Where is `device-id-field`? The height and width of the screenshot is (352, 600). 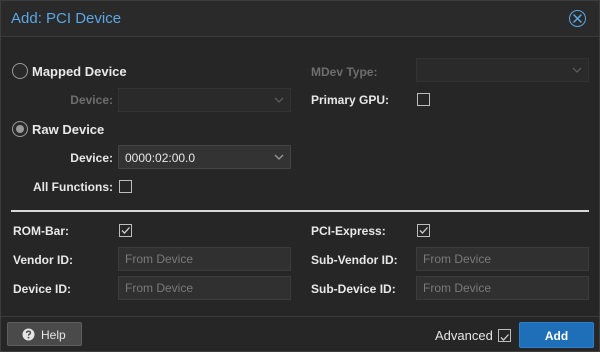
device-id-field is located at coordinates (204, 288).